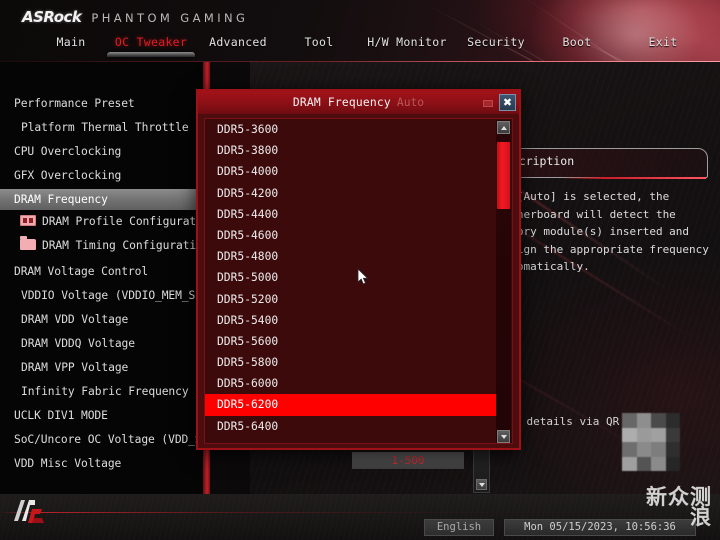 The width and height of the screenshot is (720, 540). What do you see at coordinates (599, 167) in the screenshot?
I see `description-panel: Description` at bounding box center [599, 167].